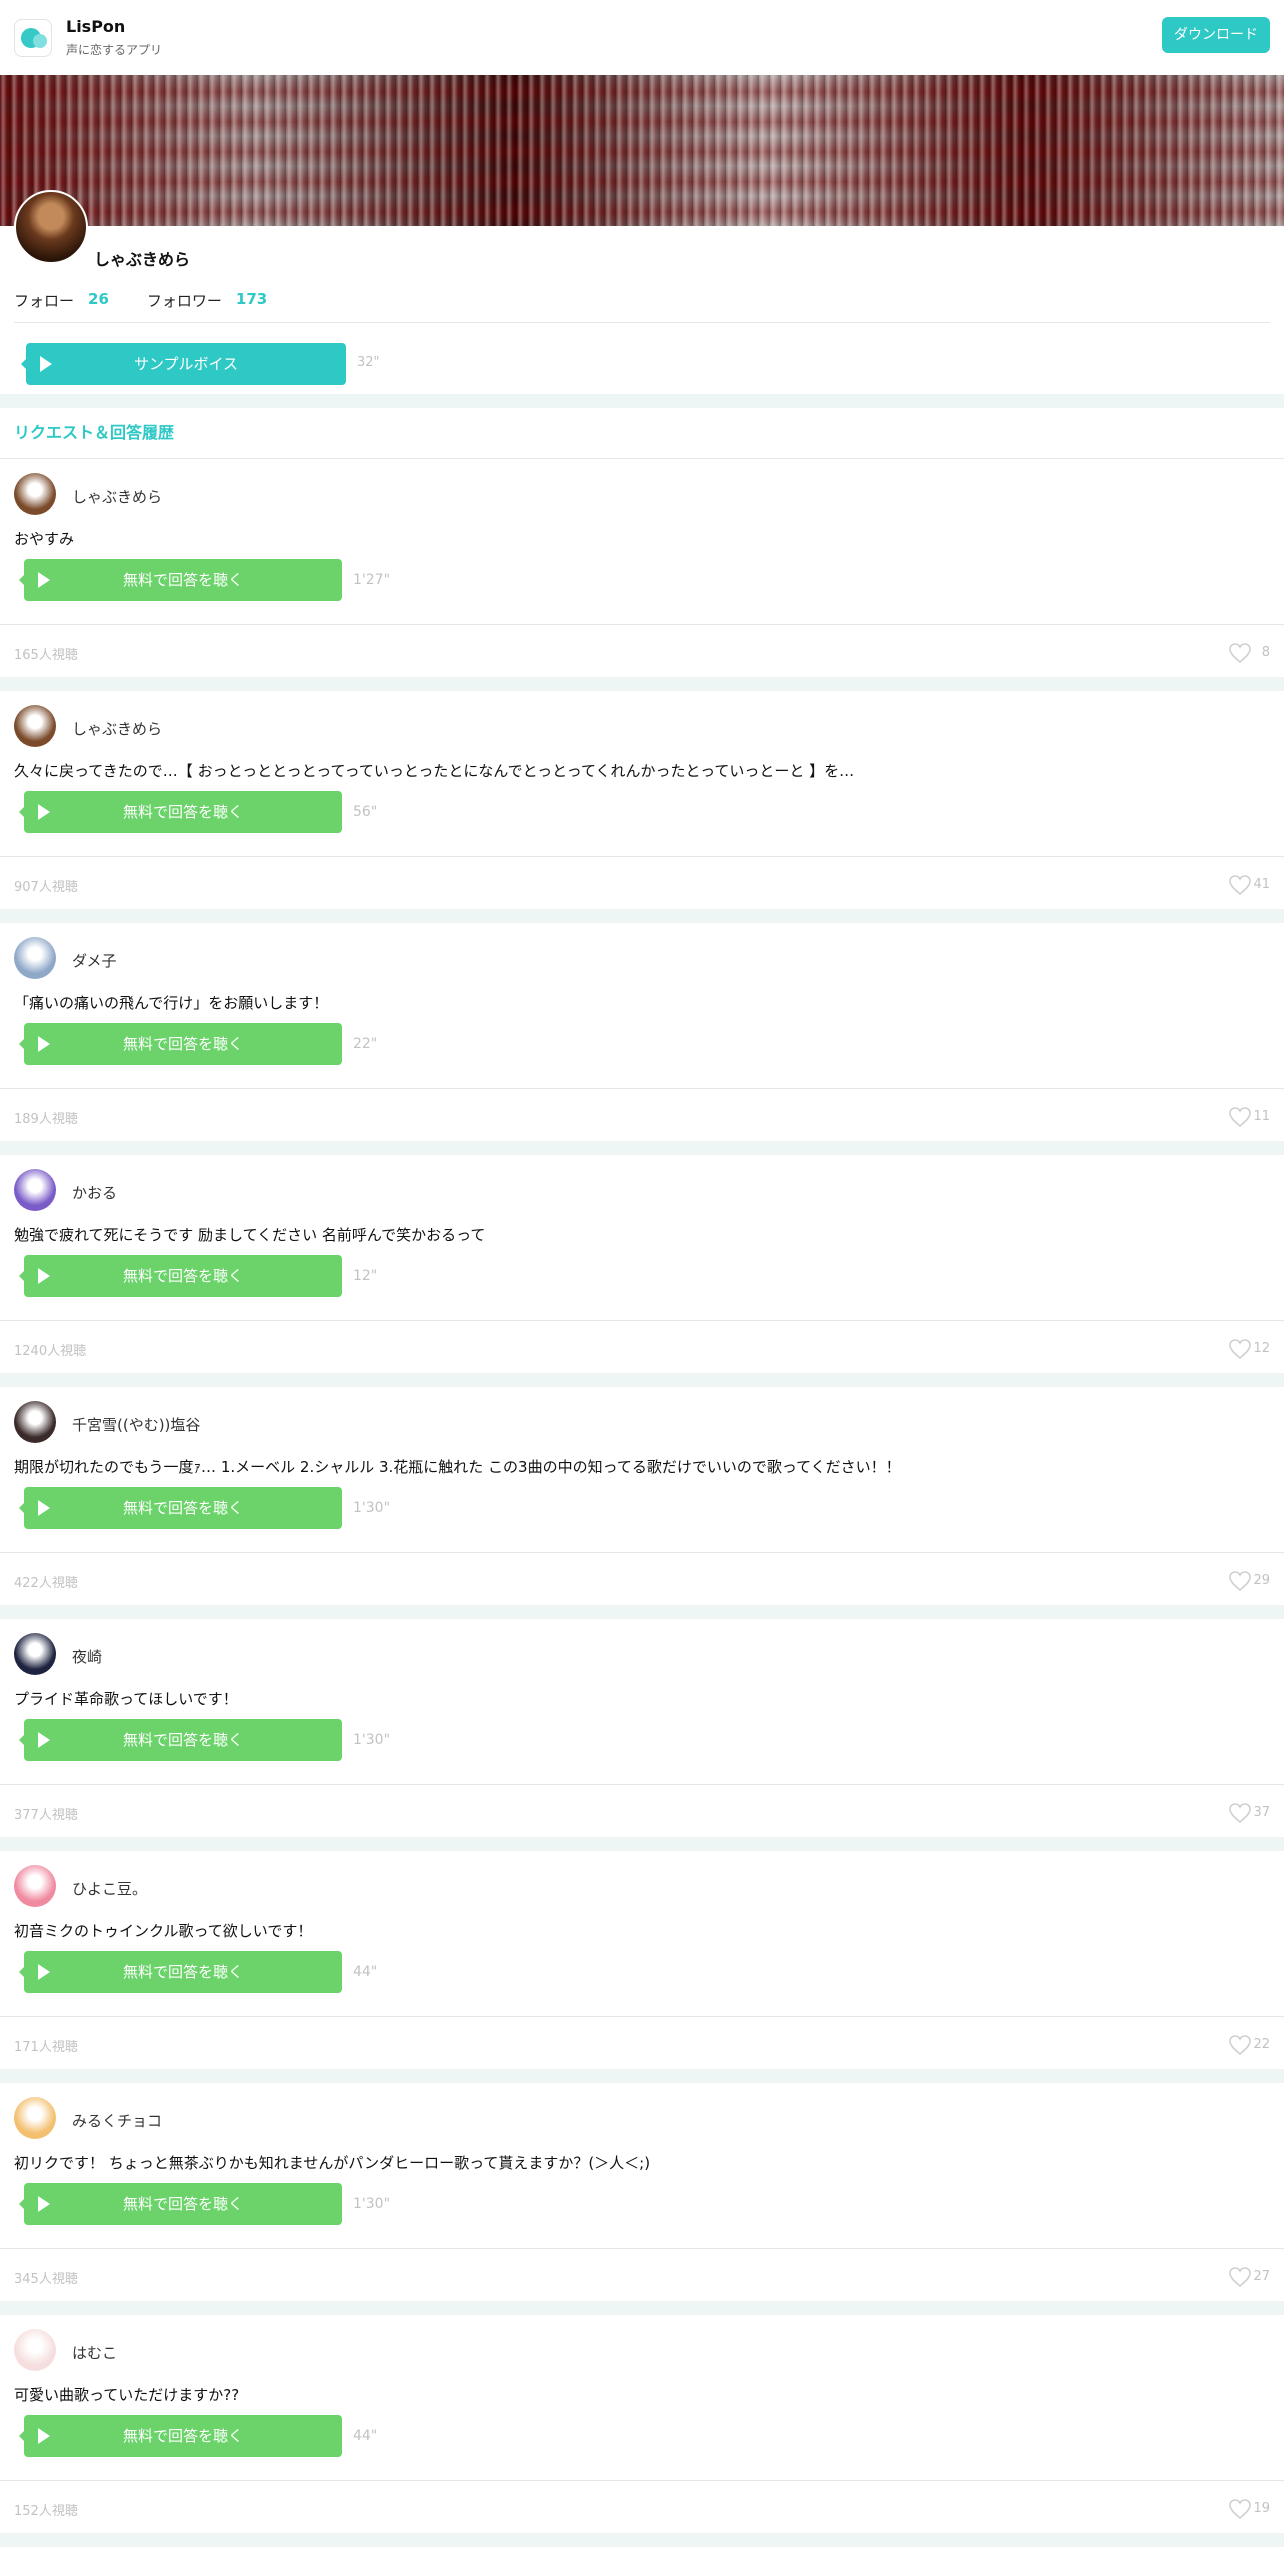 Image resolution: width=1284 pixels, height=2568 pixels. I want to click on follow-count: 26, so click(98, 300).